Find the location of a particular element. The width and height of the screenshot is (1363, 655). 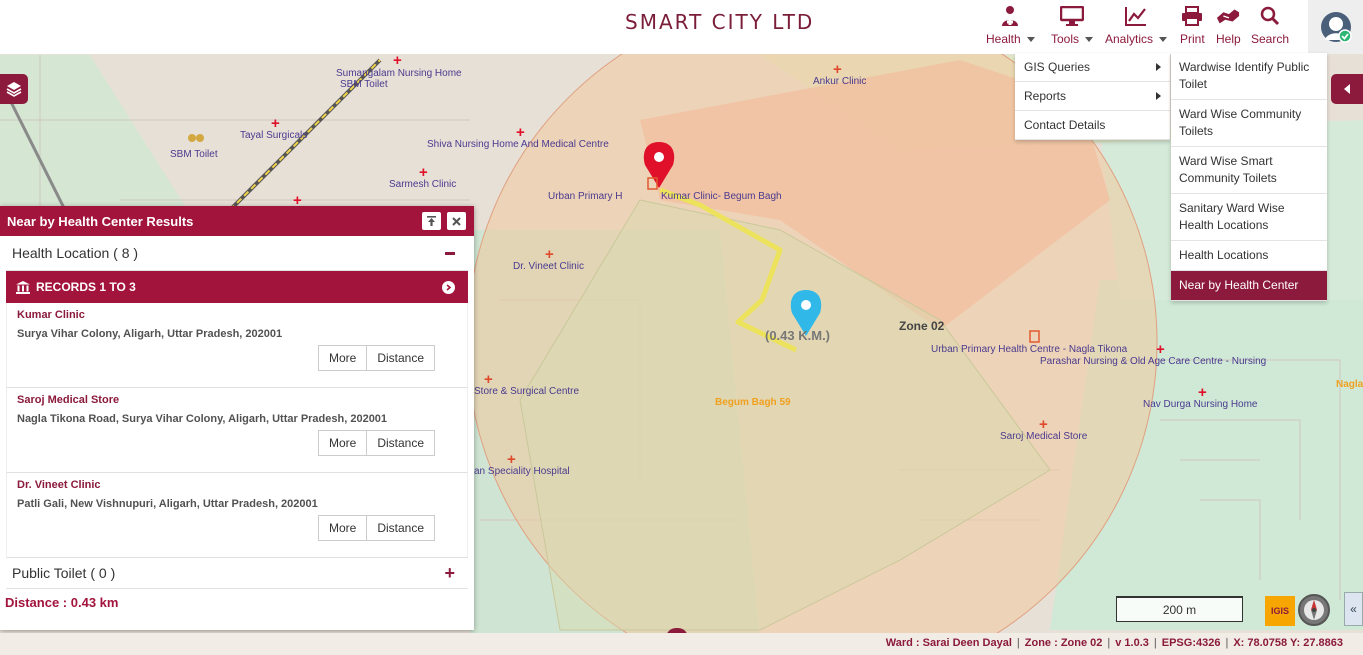

ward-label: Begum Bagh 59 is located at coordinates (753, 402).